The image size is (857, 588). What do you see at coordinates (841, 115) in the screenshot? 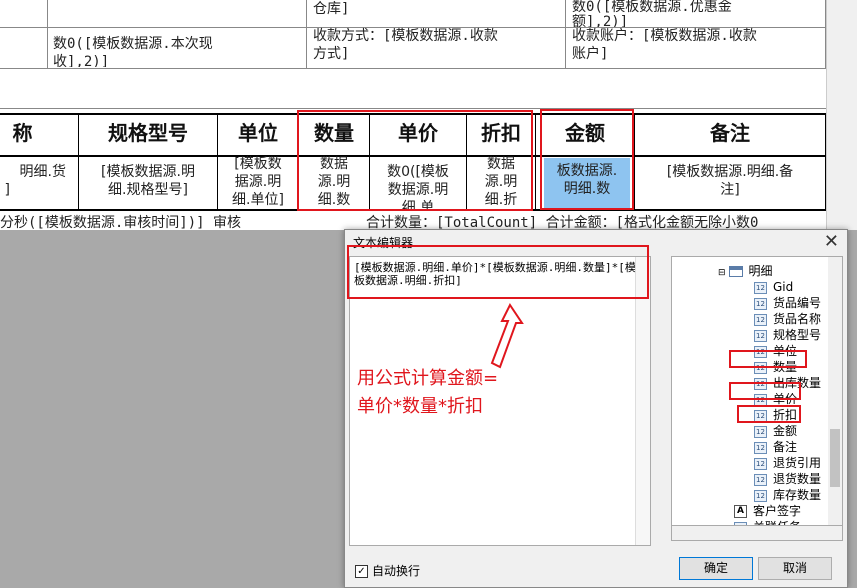
I see `report-vertical-scrollbar` at bounding box center [841, 115].